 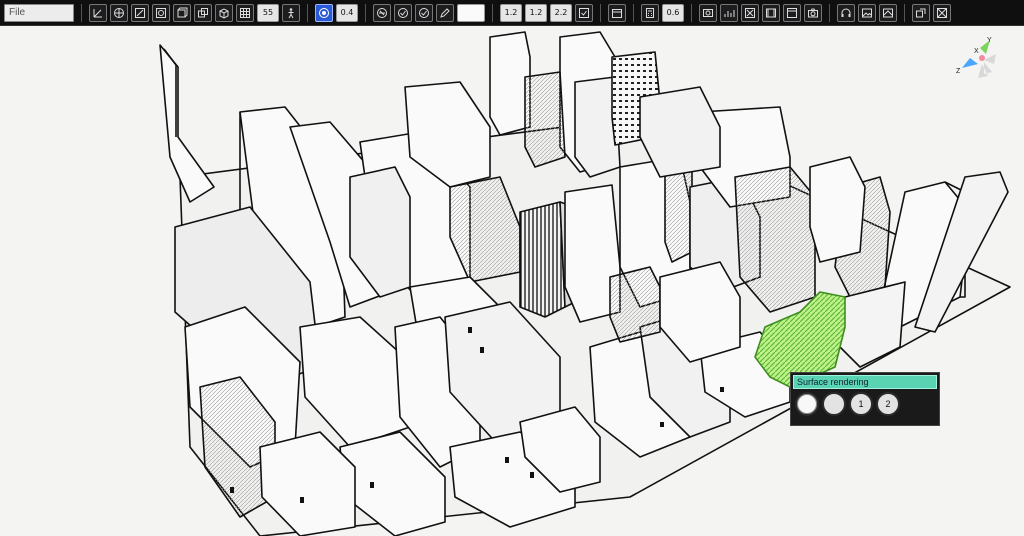 I want to click on box-icon, so click(x=182, y=12).